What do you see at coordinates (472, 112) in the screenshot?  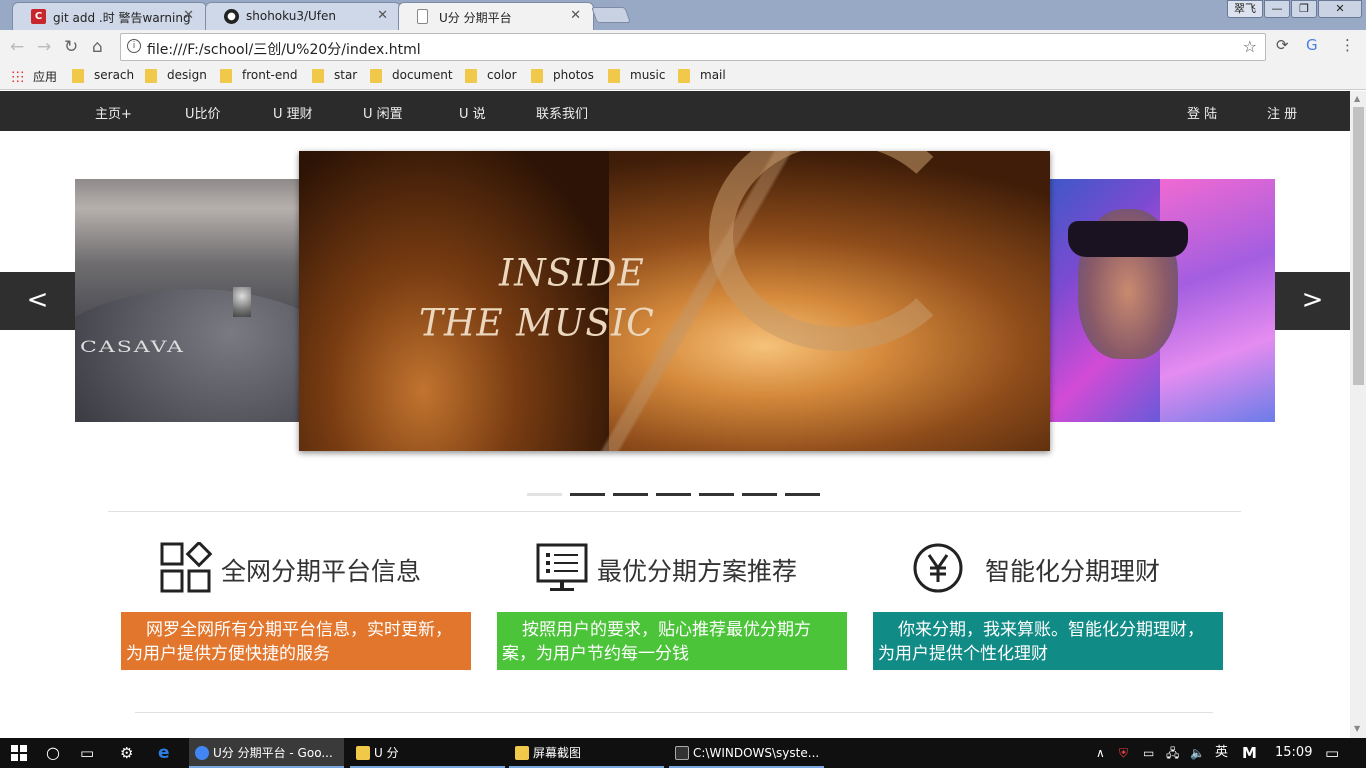 I see `nav-talk: U 说` at bounding box center [472, 112].